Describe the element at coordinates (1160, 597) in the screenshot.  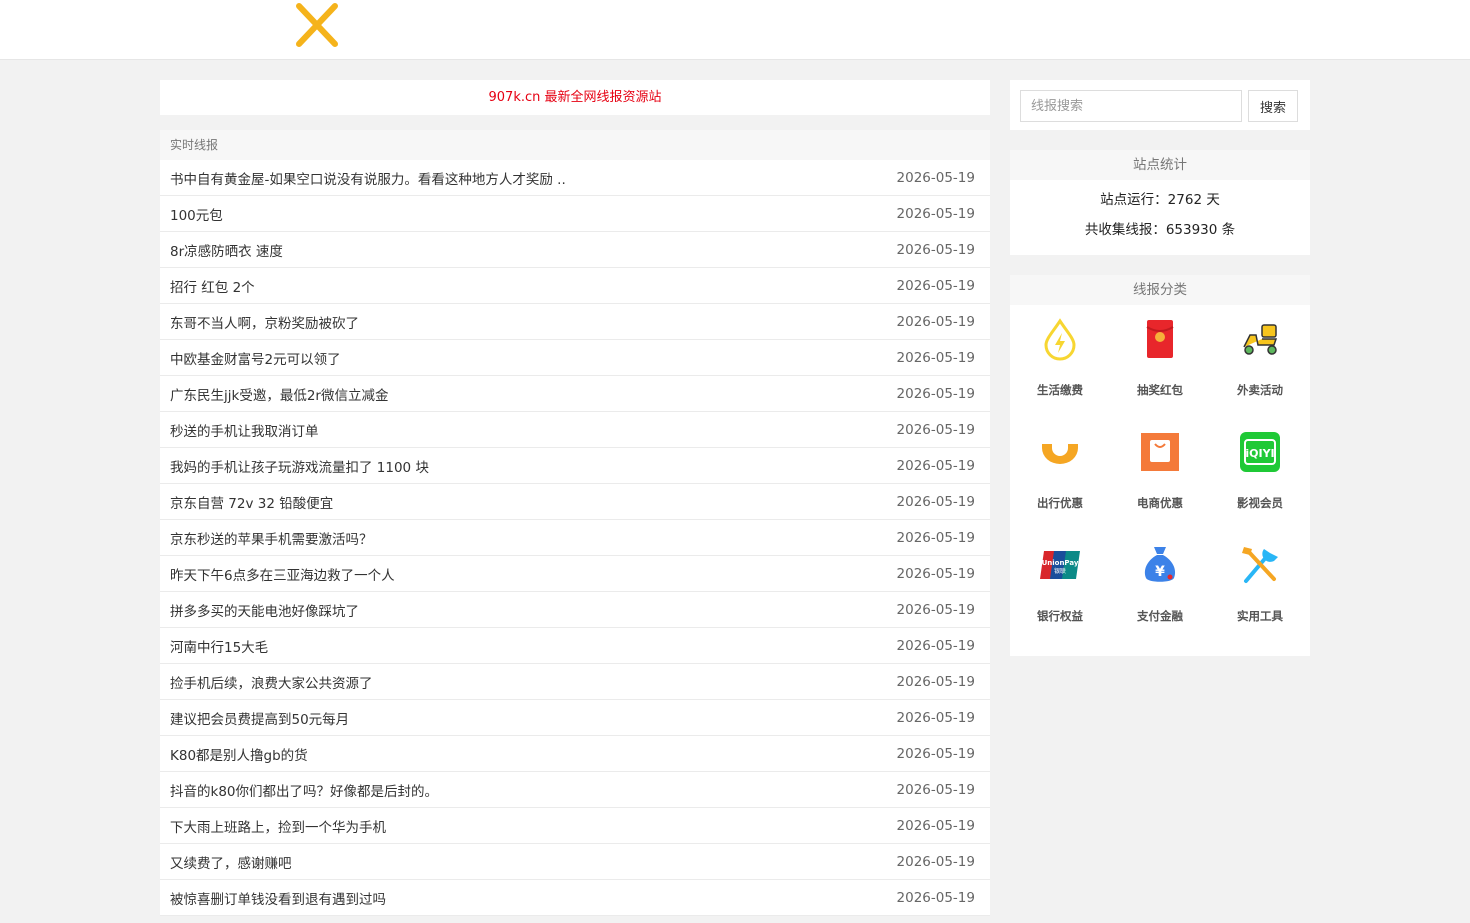
I see `category-payment-finance: ¥ 支付金融` at that location.